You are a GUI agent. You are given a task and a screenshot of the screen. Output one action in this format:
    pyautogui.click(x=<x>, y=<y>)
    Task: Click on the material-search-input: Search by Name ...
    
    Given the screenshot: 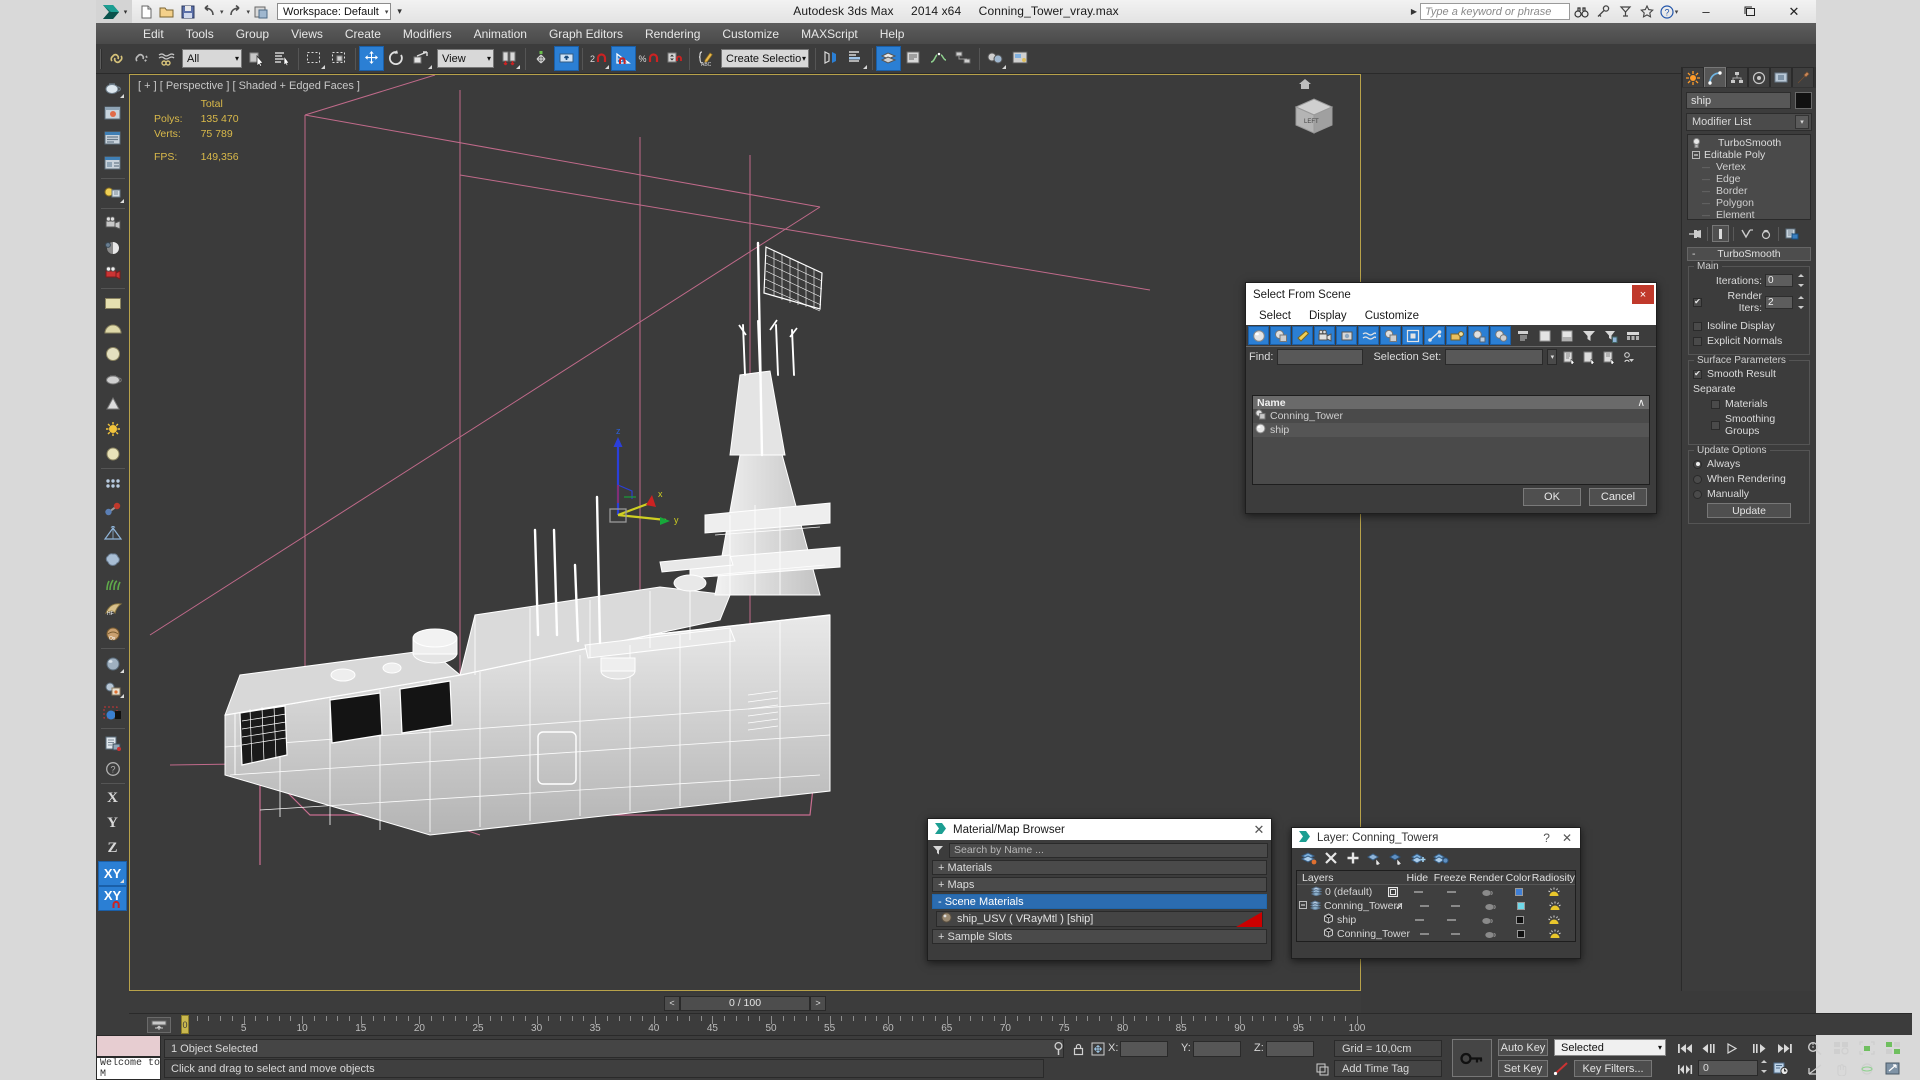 What is the action you would take?
    pyautogui.click(x=1108, y=850)
    